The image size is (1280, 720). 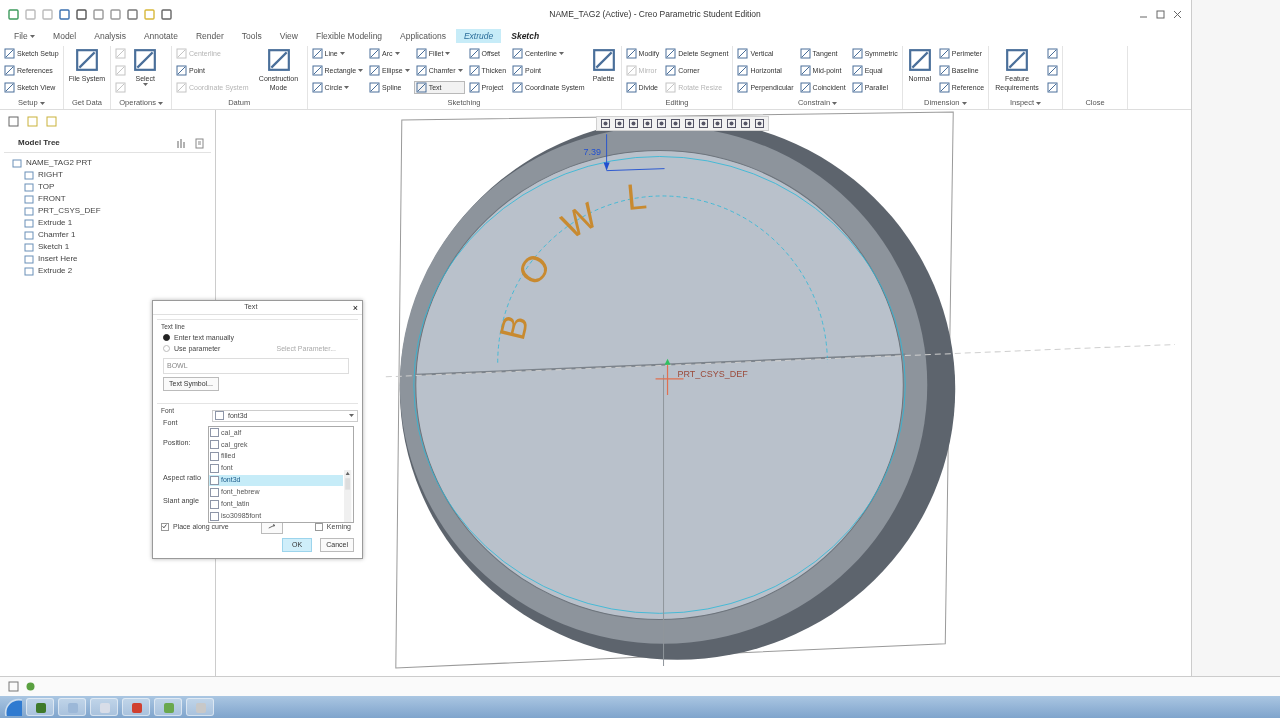 I want to click on app-icon, so click(x=168, y=707).